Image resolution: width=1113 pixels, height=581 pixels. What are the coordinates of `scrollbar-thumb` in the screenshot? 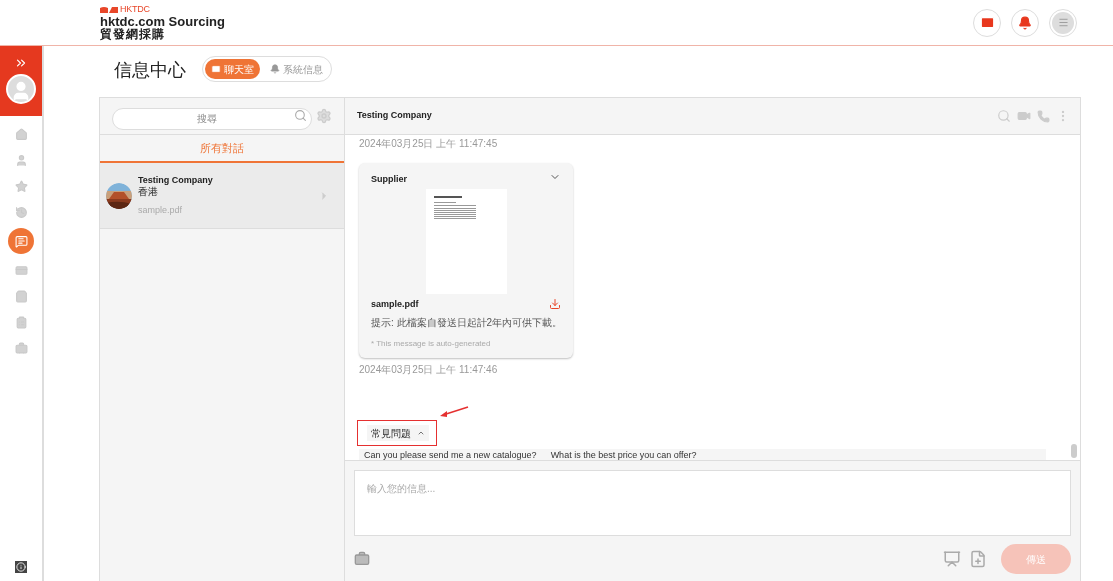 It's located at (1074, 451).